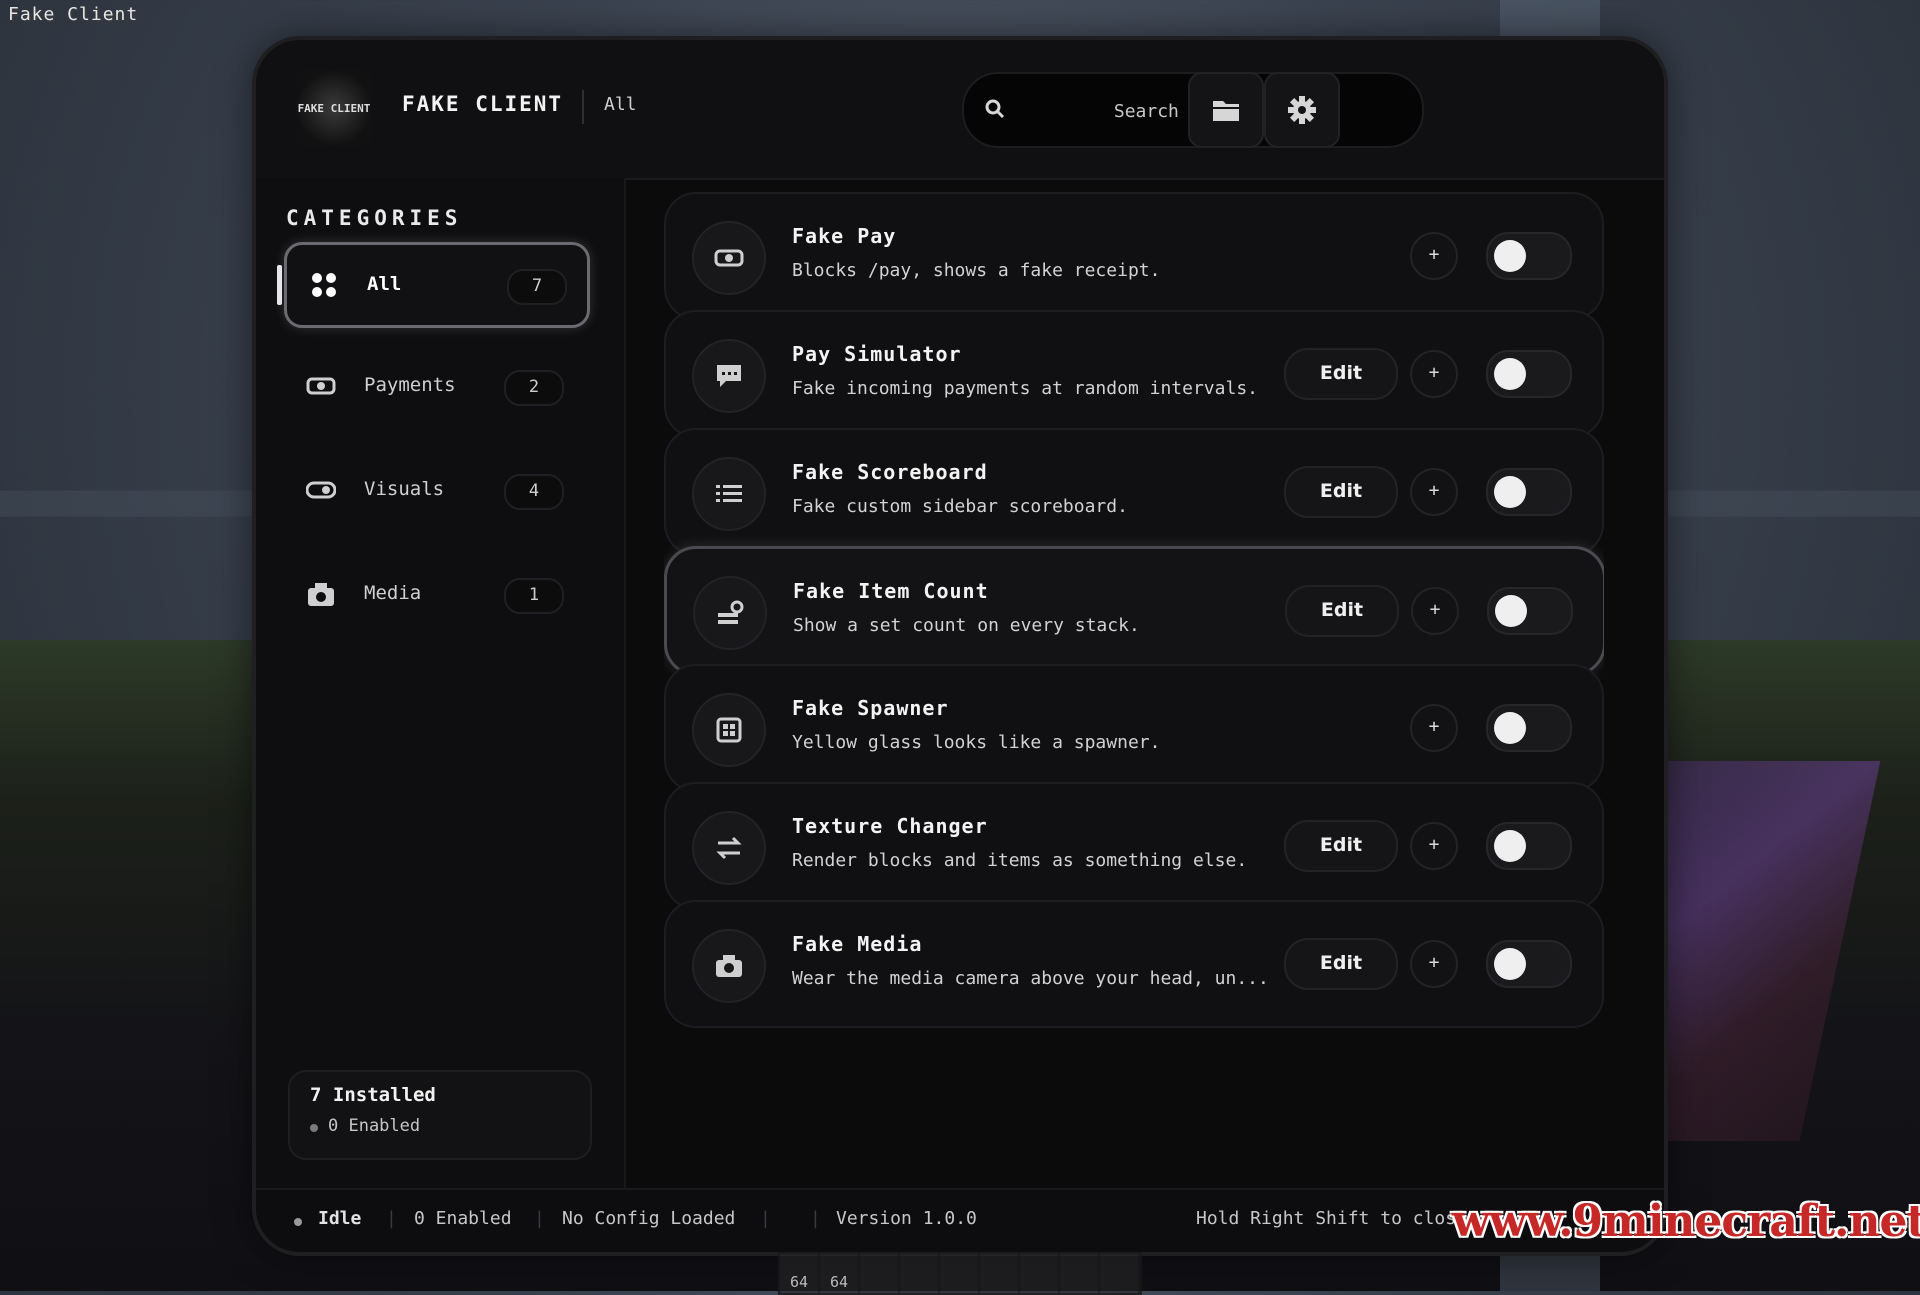 Image resolution: width=1920 pixels, height=1295 pixels. Describe the element at coordinates (730, 613) in the screenshot. I see `stack-icon` at that location.